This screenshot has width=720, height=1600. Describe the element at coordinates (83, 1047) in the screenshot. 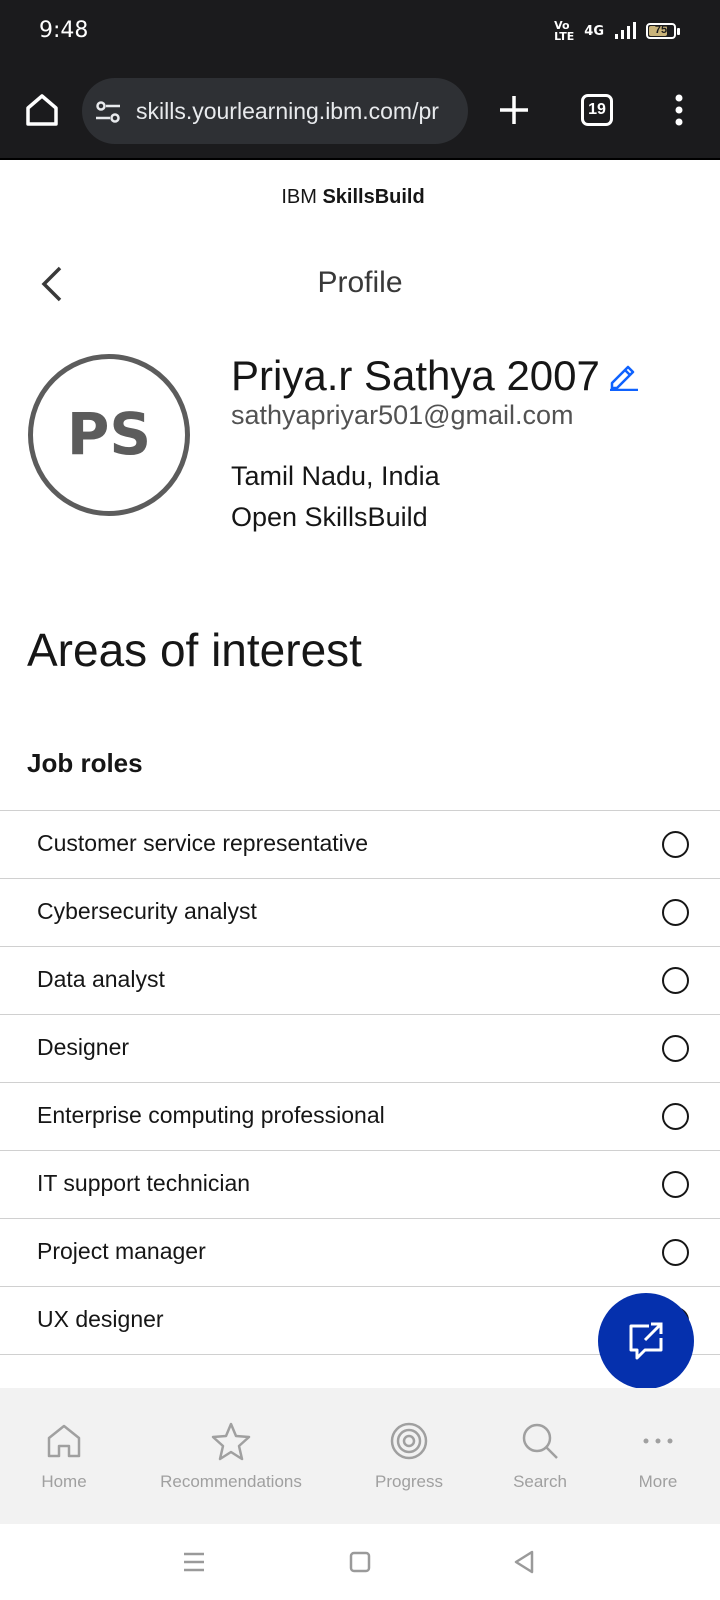

I see `job-role-label: Designer` at that location.